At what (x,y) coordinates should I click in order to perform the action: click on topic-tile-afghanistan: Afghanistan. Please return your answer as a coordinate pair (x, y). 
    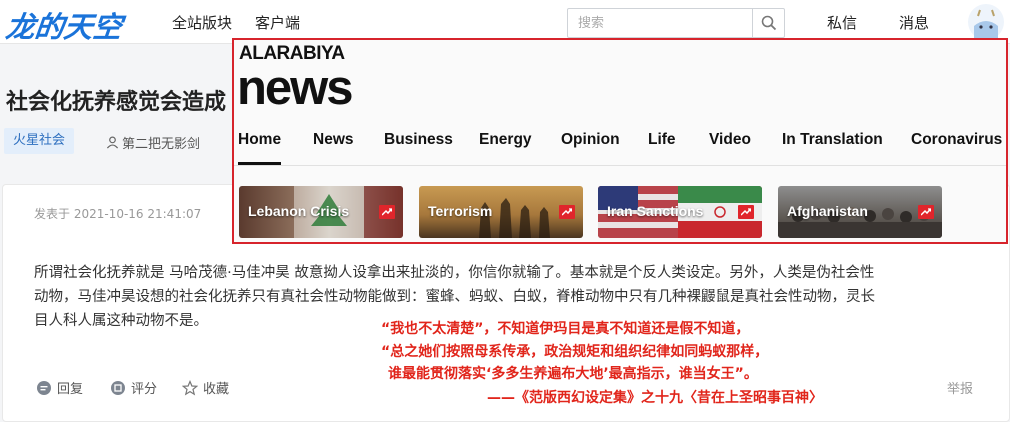
    Looking at the image, I should click on (860, 212).